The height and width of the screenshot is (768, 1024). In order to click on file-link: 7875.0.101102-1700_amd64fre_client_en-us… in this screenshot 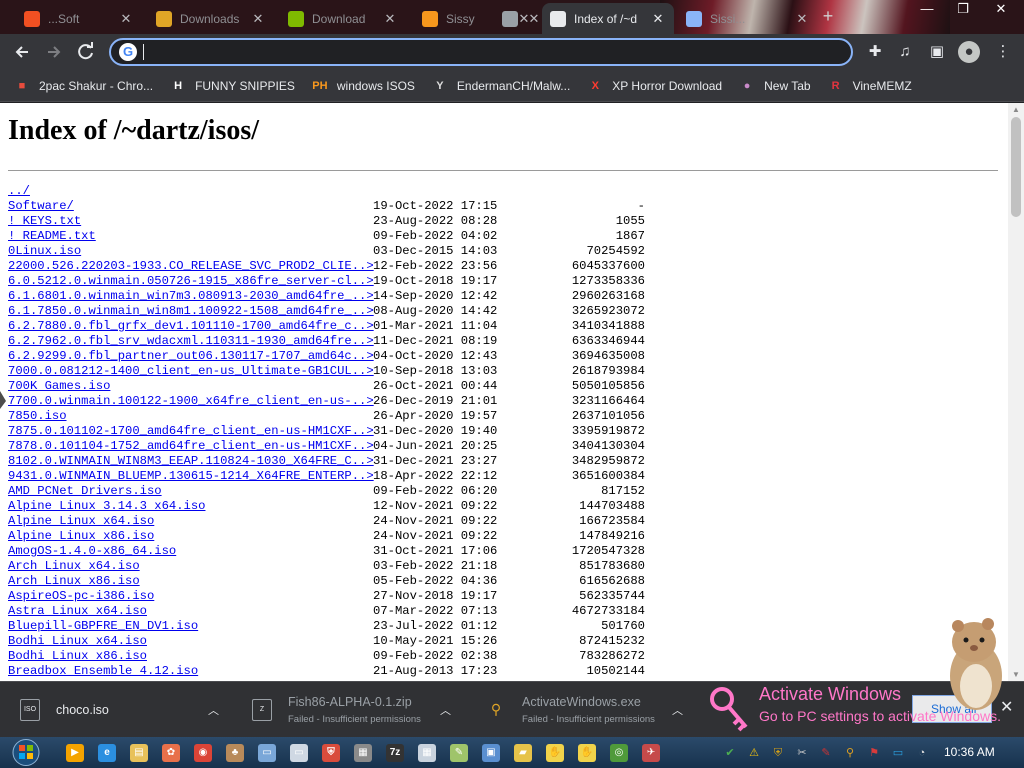, I will do `click(191, 431)`.